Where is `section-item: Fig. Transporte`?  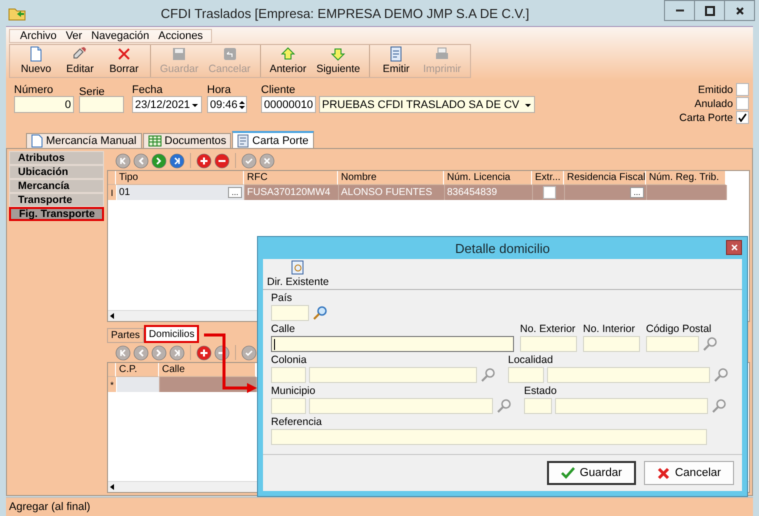
section-item: Fig. Transporte is located at coordinates (56, 214).